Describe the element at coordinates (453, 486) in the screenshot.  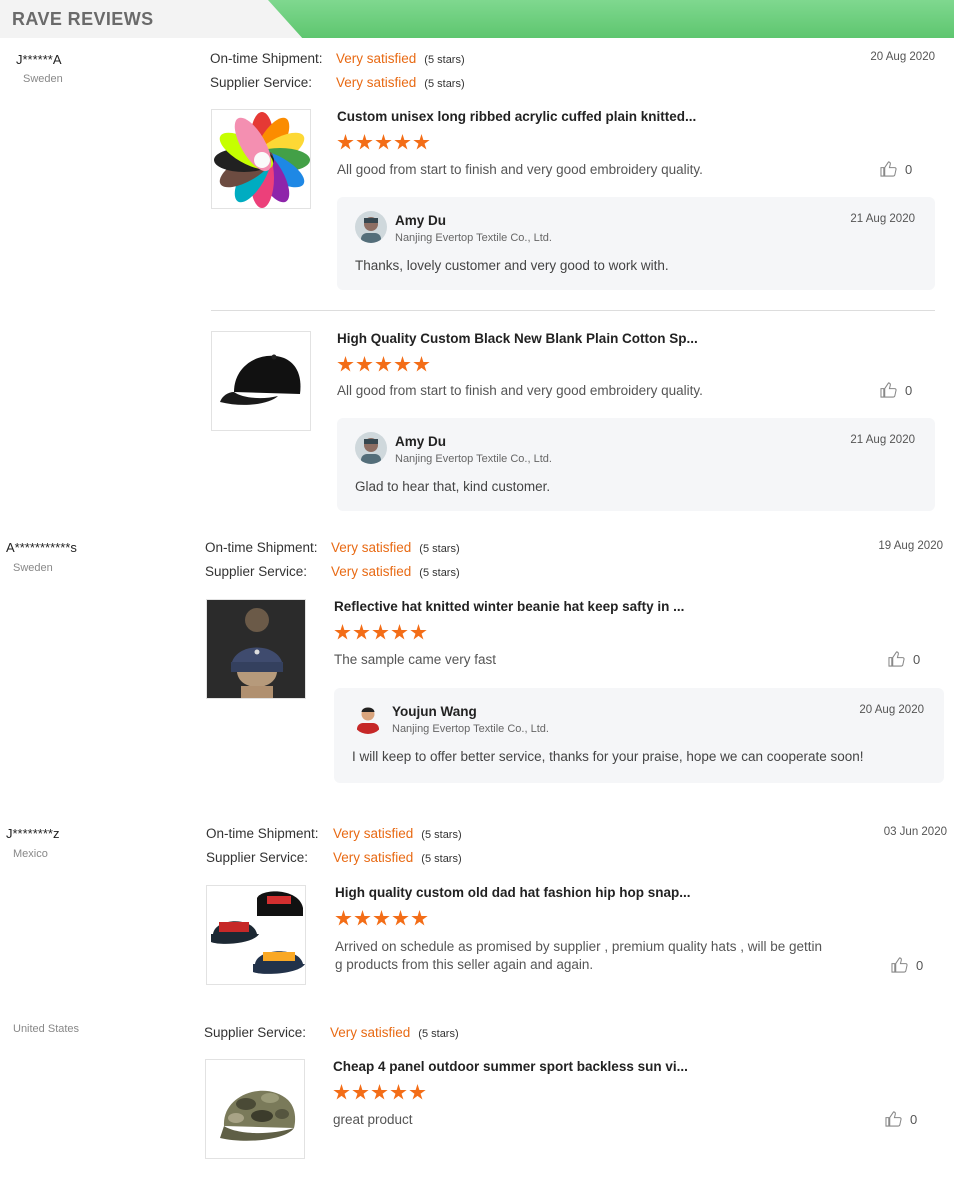
I see `reply-text: Glad to hear that, kind customer.` at that location.